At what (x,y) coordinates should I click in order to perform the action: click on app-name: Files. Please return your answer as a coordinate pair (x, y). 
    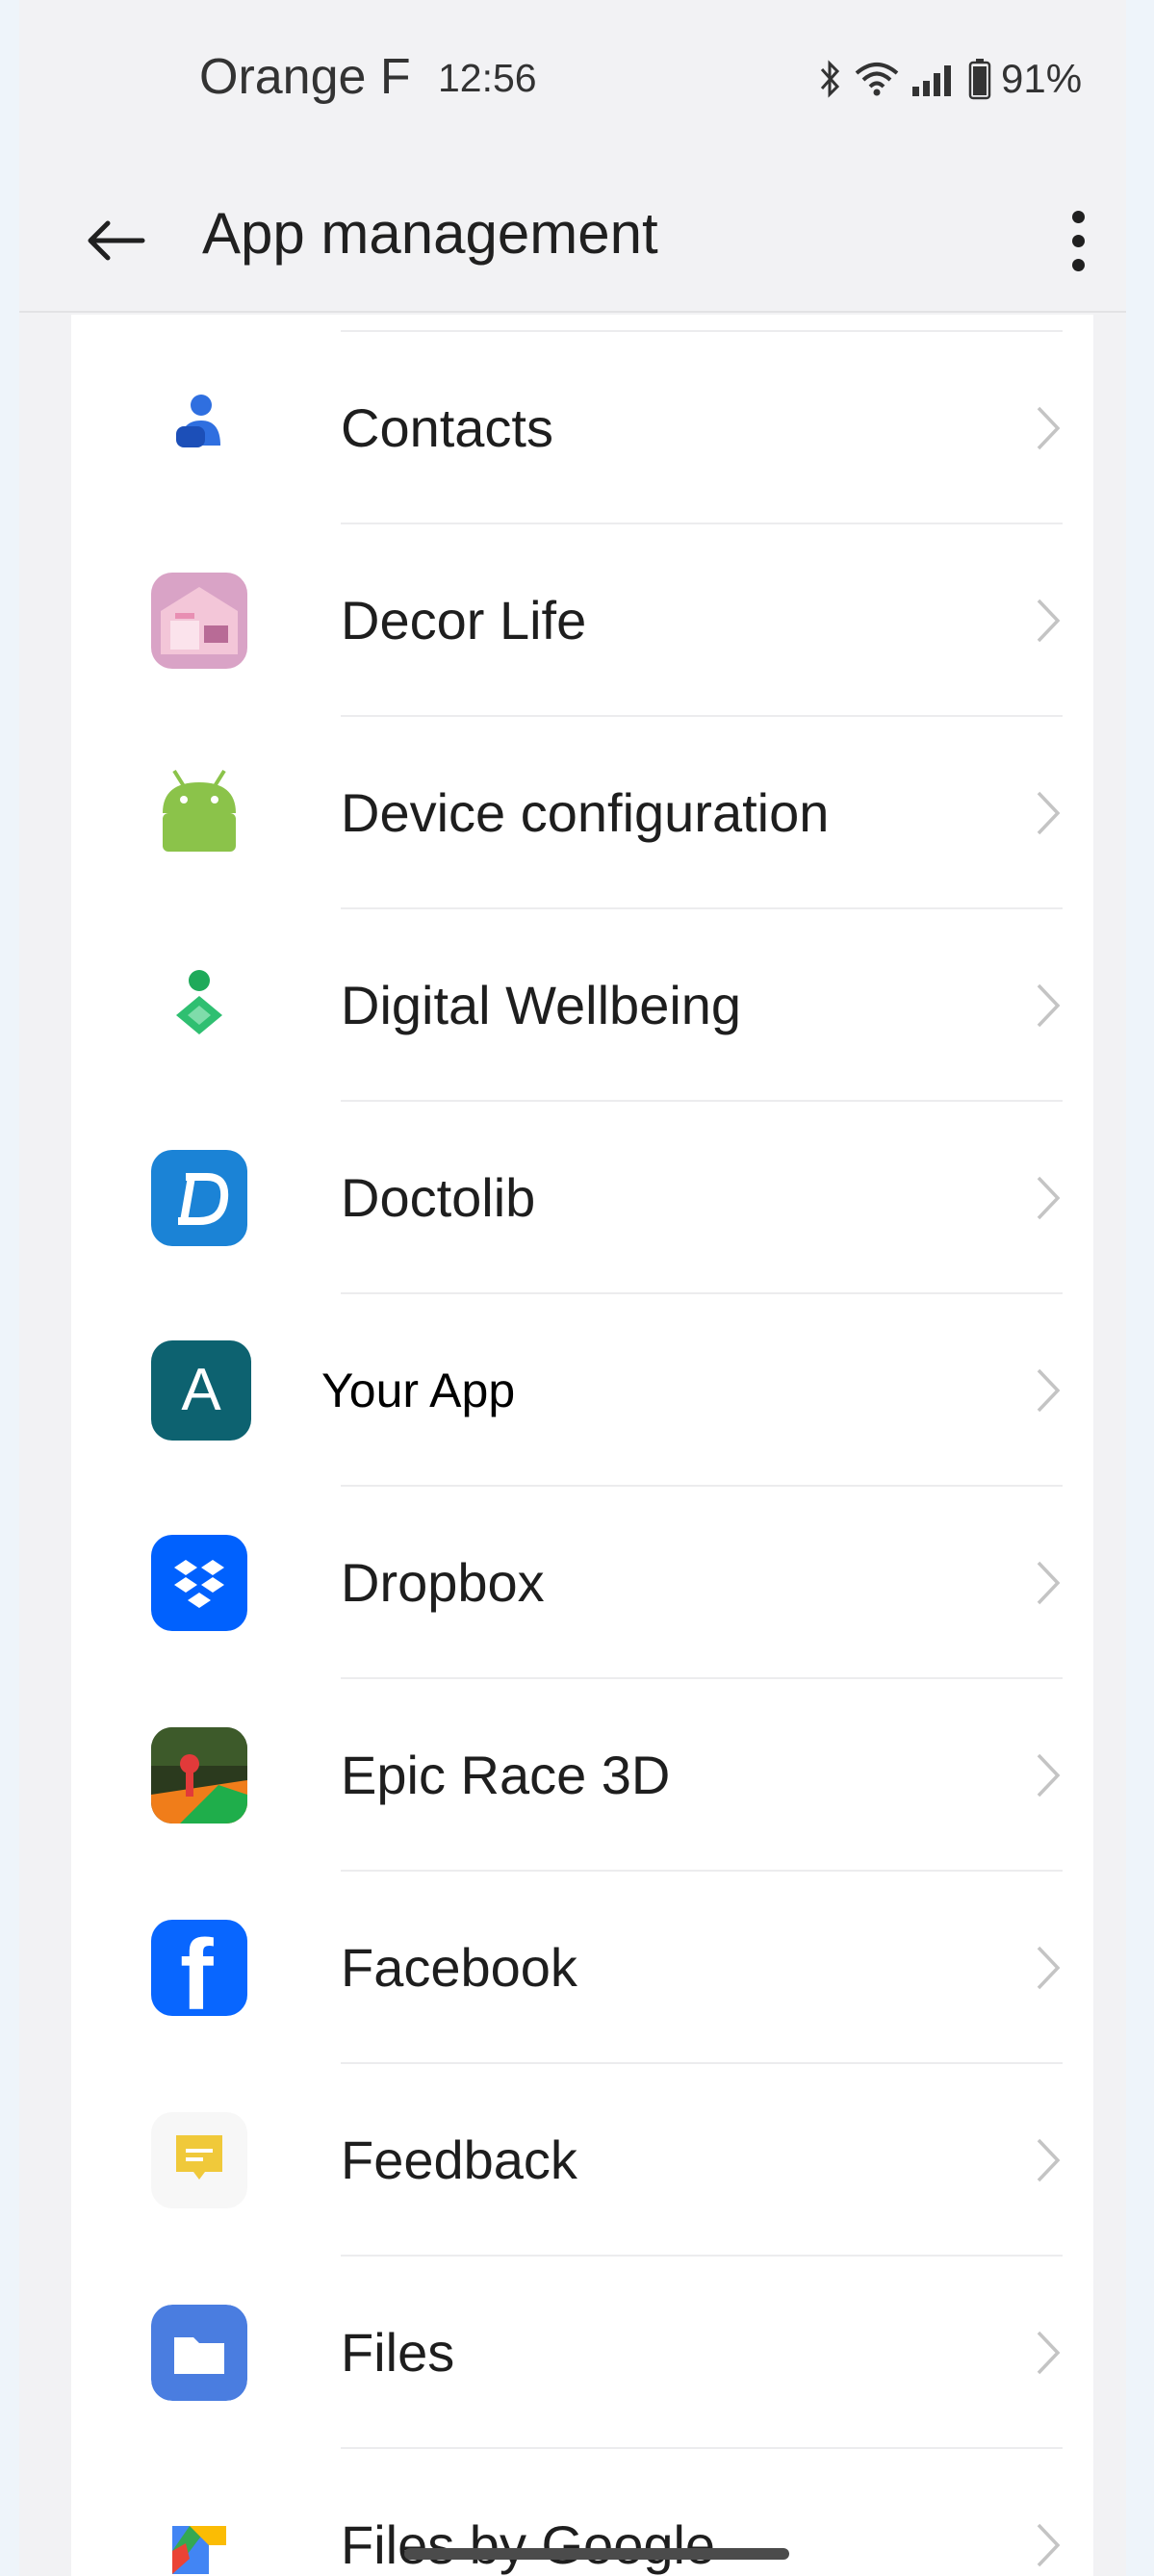
    Looking at the image, I should click on (398, 2352).